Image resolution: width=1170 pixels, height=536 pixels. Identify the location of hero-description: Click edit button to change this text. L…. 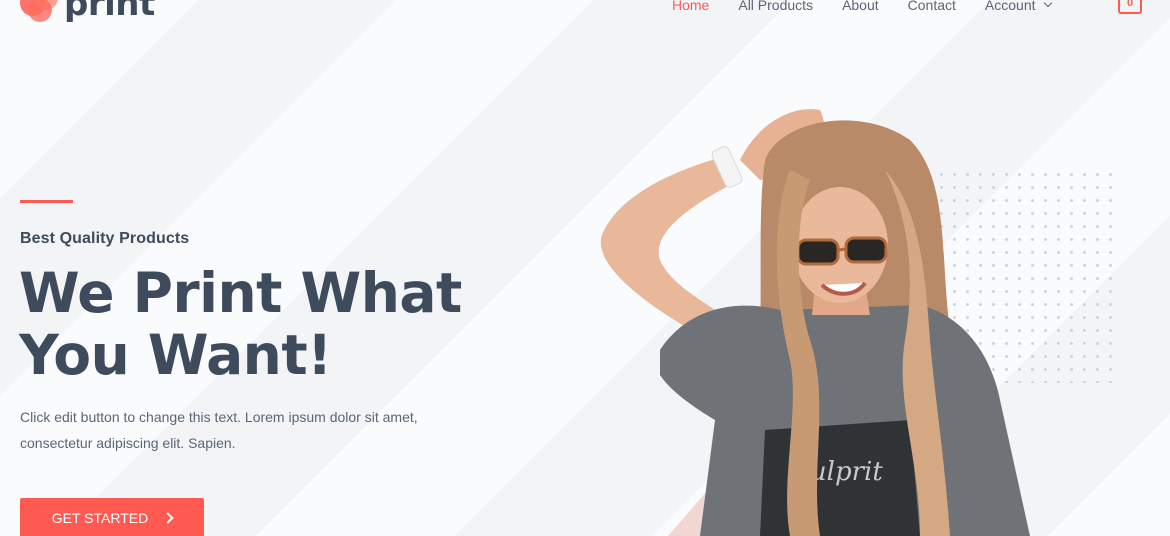
(219, 430).